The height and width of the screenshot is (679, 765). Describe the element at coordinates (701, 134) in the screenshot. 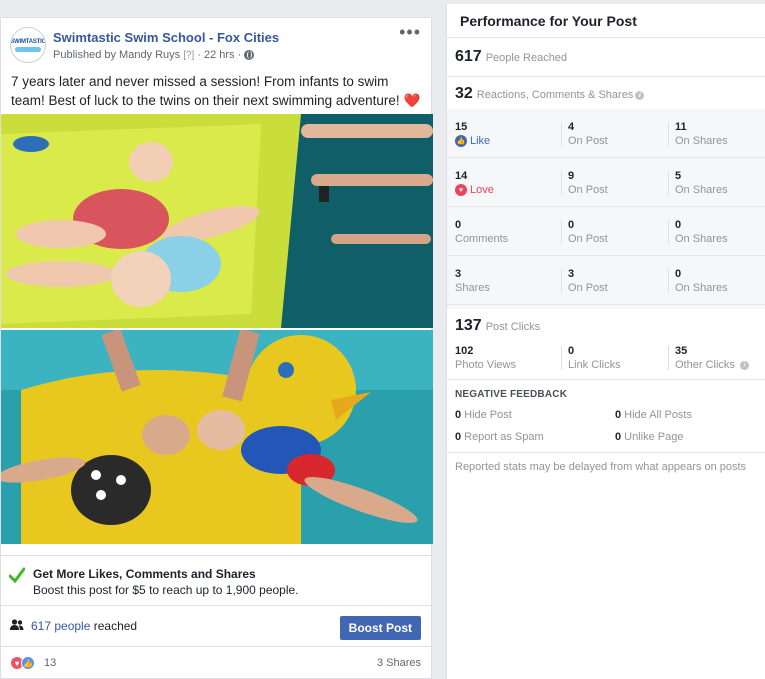

I see `likes-on-shares: 11 On Shares` at that location.